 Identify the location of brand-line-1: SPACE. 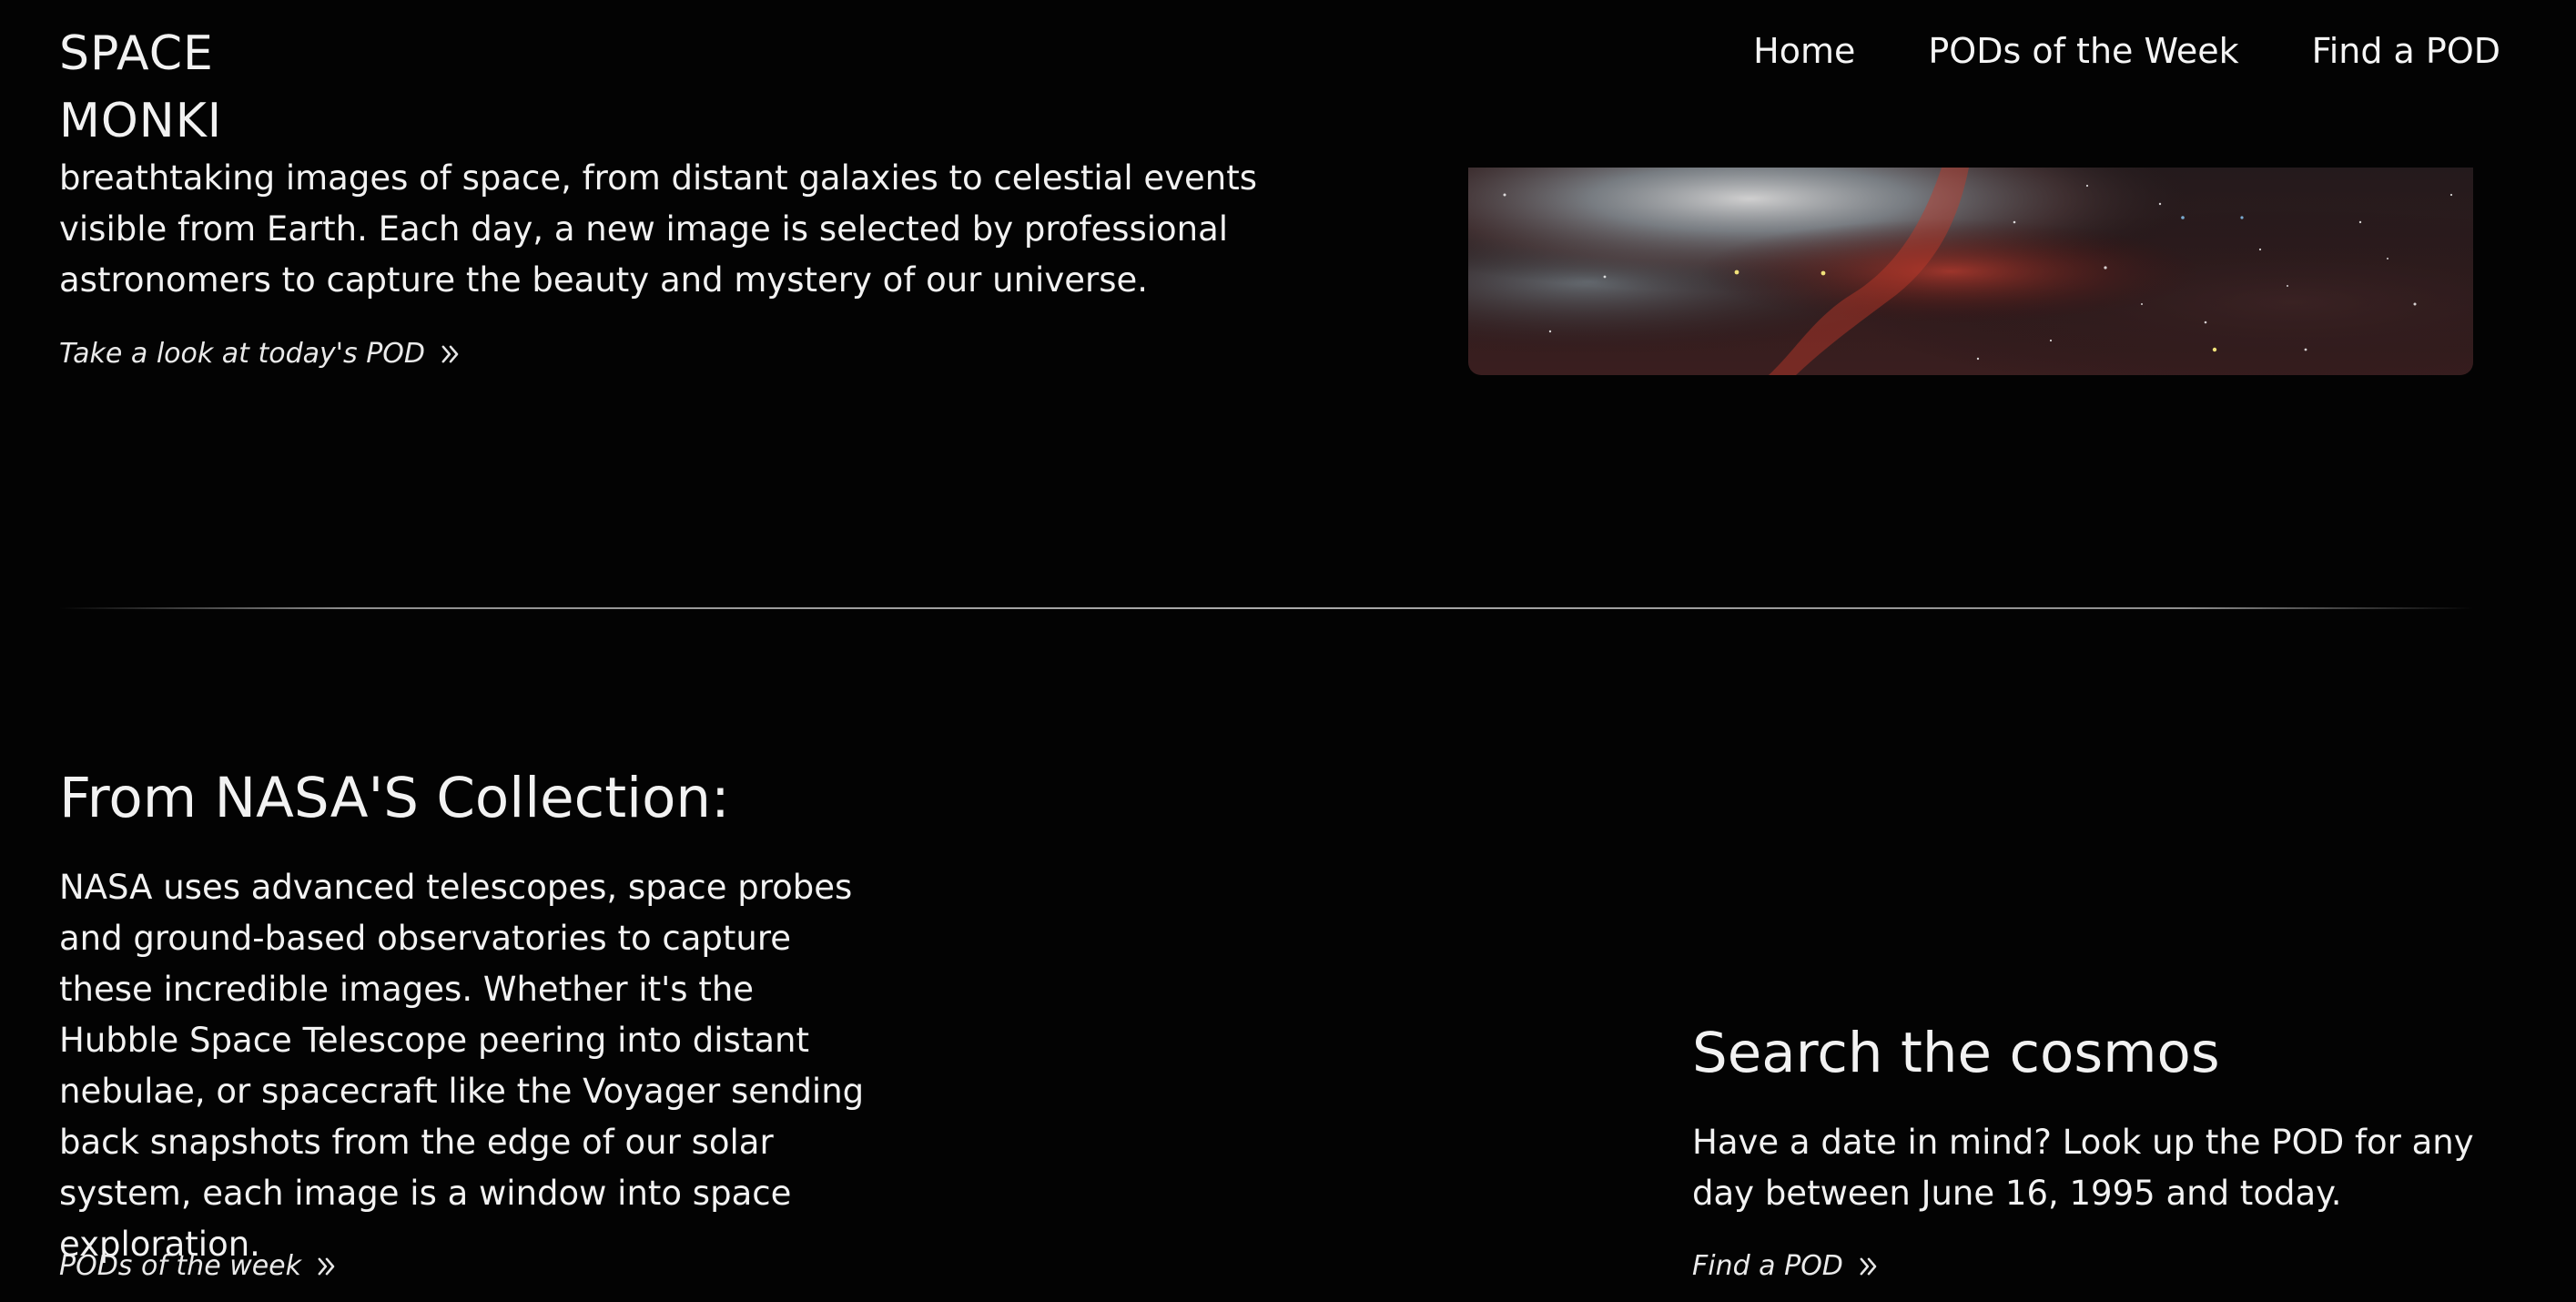
(136, 53).